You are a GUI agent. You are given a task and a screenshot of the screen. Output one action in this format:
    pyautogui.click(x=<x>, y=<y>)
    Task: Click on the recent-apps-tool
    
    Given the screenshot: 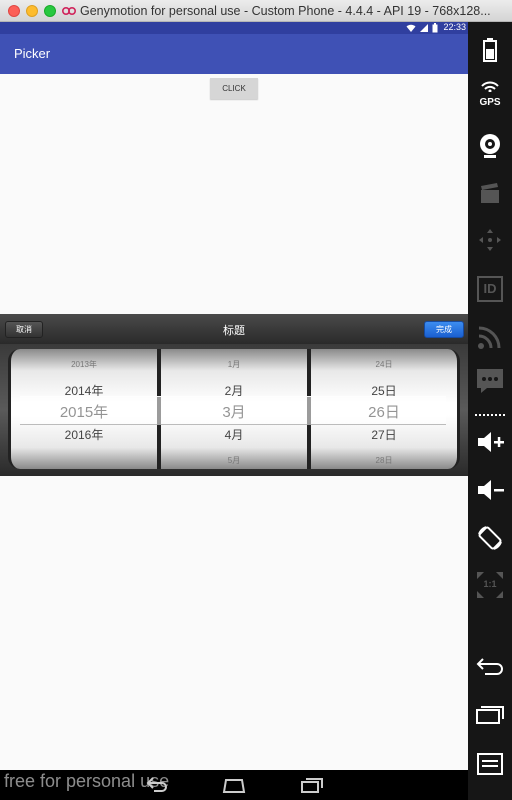 What is the action you would take?
    pyautogui.click(x=490, y=715)
    